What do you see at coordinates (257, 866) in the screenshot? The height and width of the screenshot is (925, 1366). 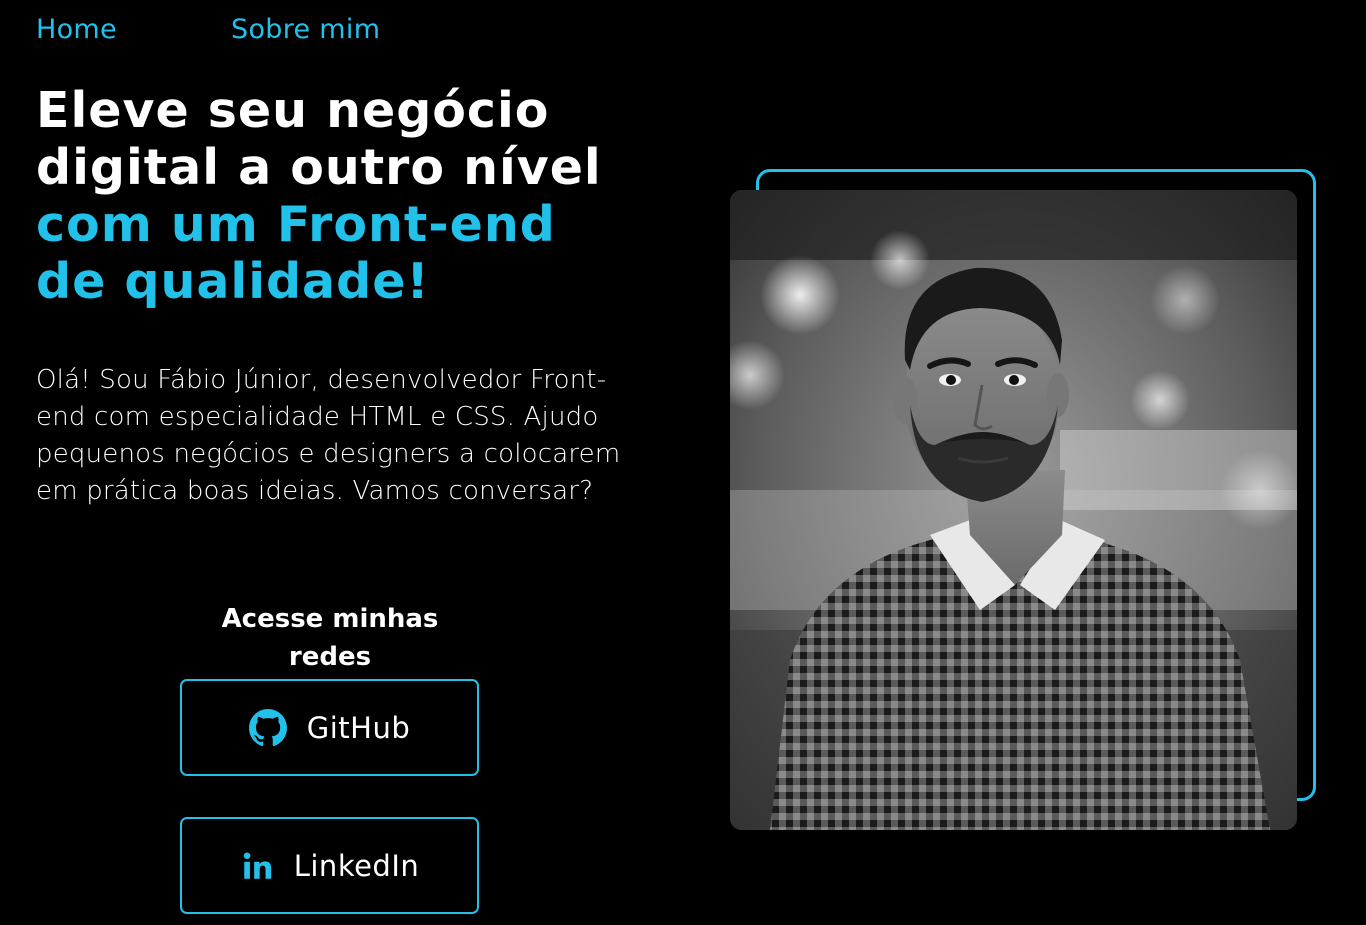 I see `linkedin-icon` at bounding box center [257, 866].